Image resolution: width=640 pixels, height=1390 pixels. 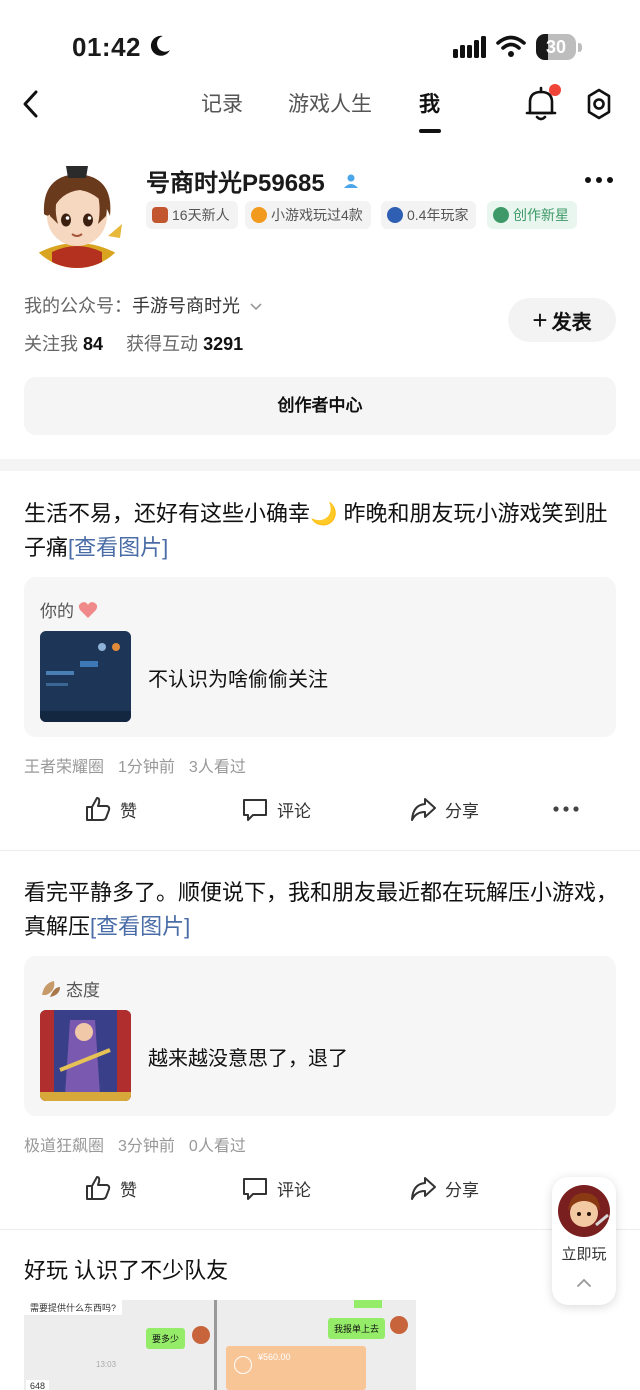 I want to click on post-more-icon, so click(x=566, y=809).